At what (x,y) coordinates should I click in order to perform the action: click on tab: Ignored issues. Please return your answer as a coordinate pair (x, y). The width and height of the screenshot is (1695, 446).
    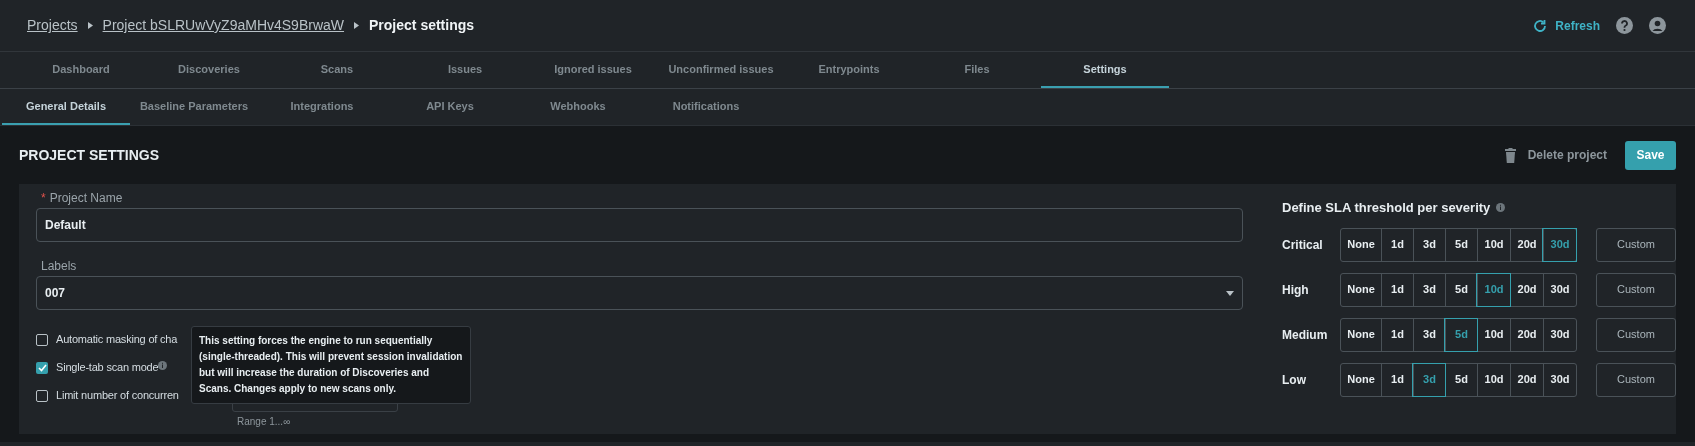
    Looking at the image, I should click on (593, 70).